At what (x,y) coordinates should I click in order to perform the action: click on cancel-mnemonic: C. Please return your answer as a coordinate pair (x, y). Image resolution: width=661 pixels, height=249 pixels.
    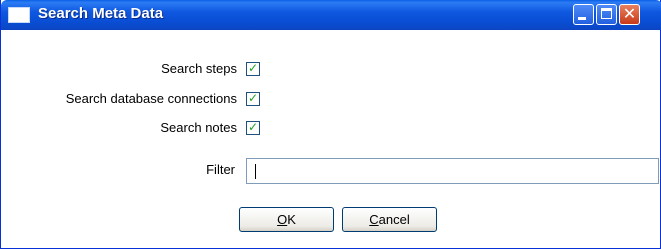
    Looking at the image, I should click on (374, 219).